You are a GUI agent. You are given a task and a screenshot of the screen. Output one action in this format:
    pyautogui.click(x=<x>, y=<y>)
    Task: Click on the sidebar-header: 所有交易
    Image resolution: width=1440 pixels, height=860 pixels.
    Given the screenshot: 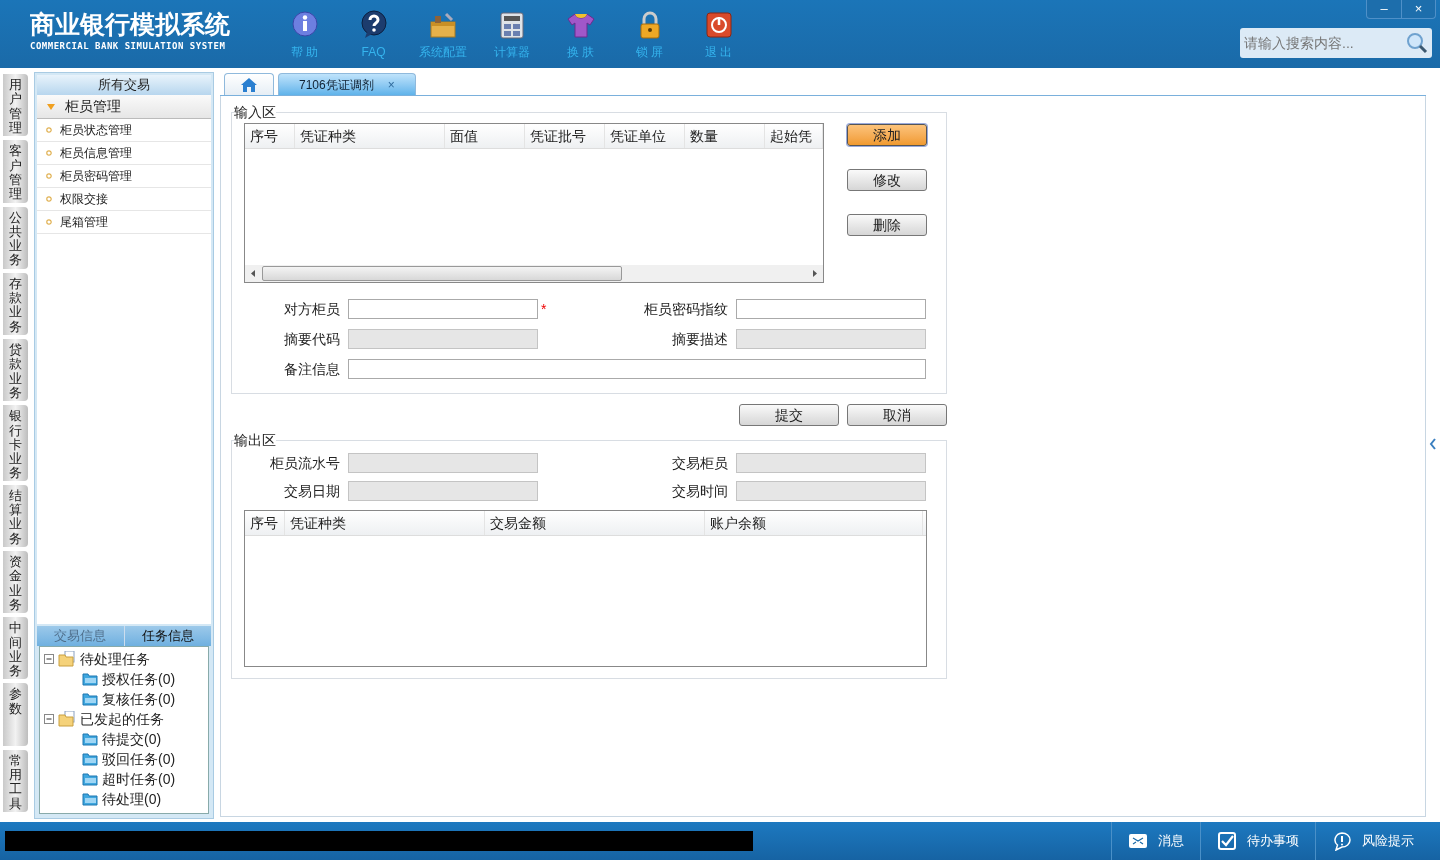 What is the action you would take?
    pyautogui.click(x=124, y=85)
    